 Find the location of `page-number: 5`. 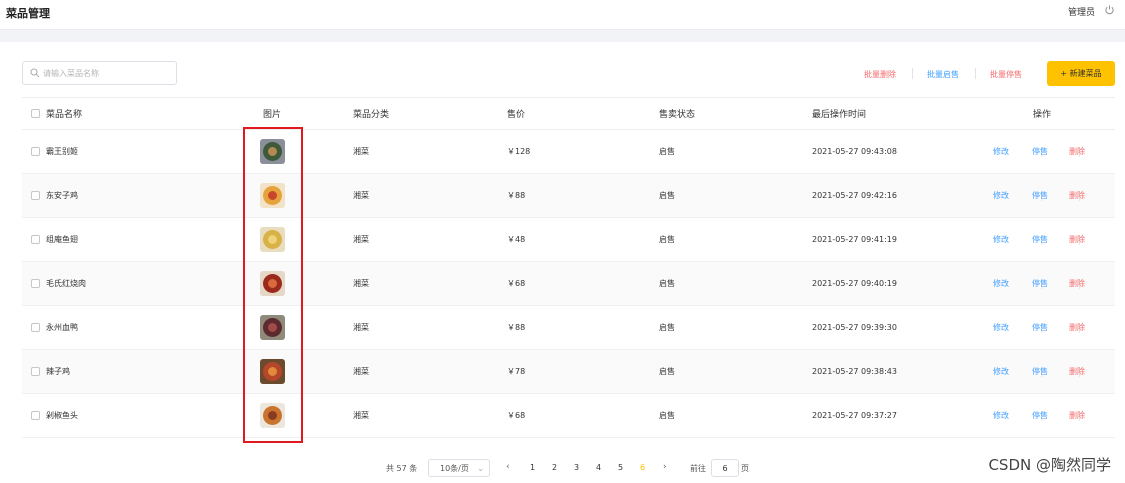

page-number: 5 is located at coordinates (620, 467).